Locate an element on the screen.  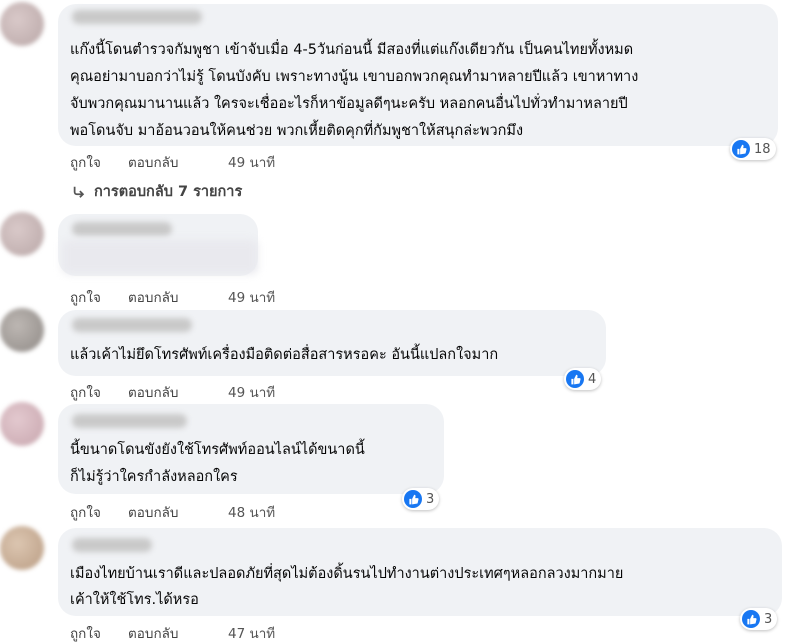
comment-bubble is located at coordinates (158, 245).